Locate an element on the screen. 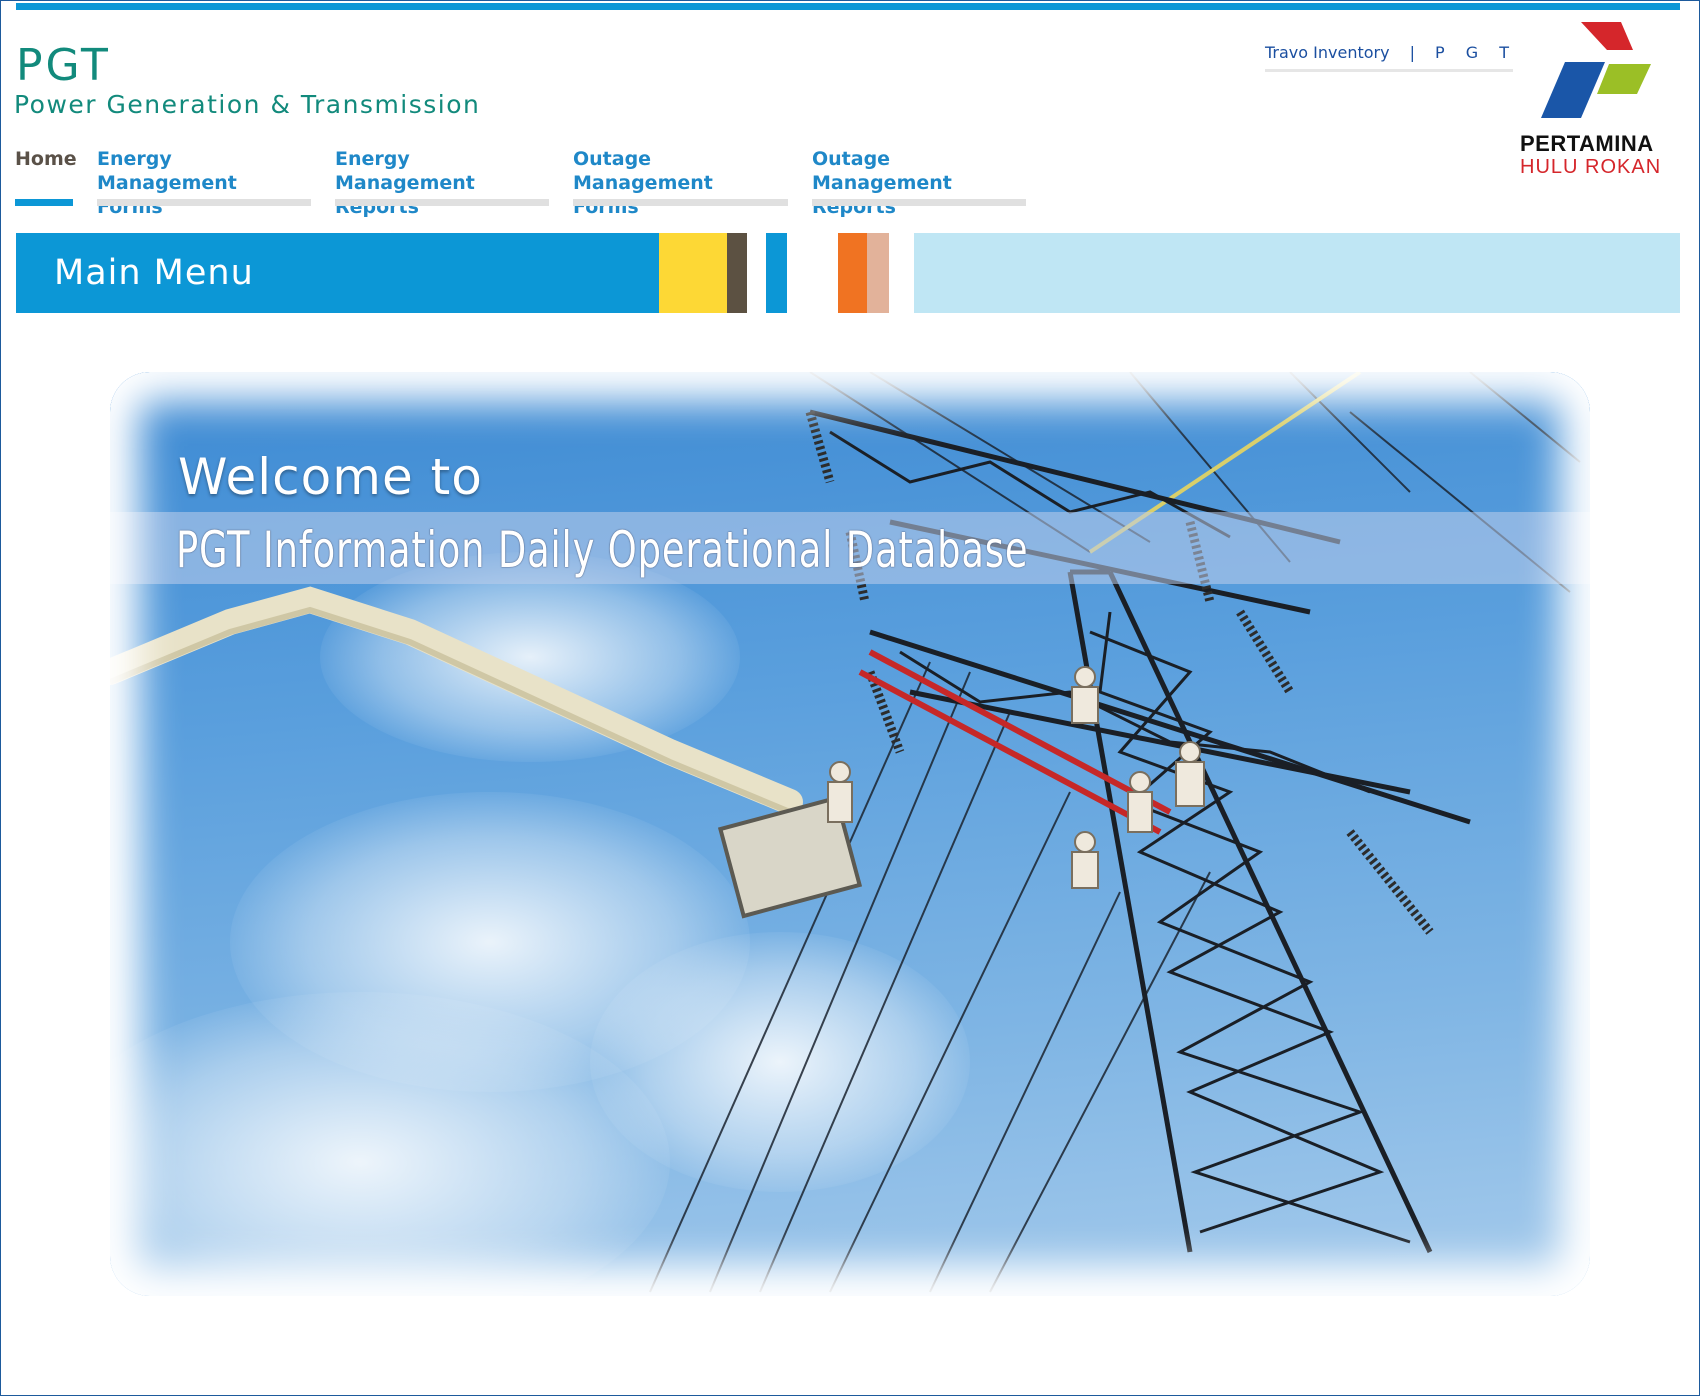 Image resolution: width=1700 pixels, height=1396 pixels. site-subtitle: Power Generation & Transmission is located at coordinates (247, 104).